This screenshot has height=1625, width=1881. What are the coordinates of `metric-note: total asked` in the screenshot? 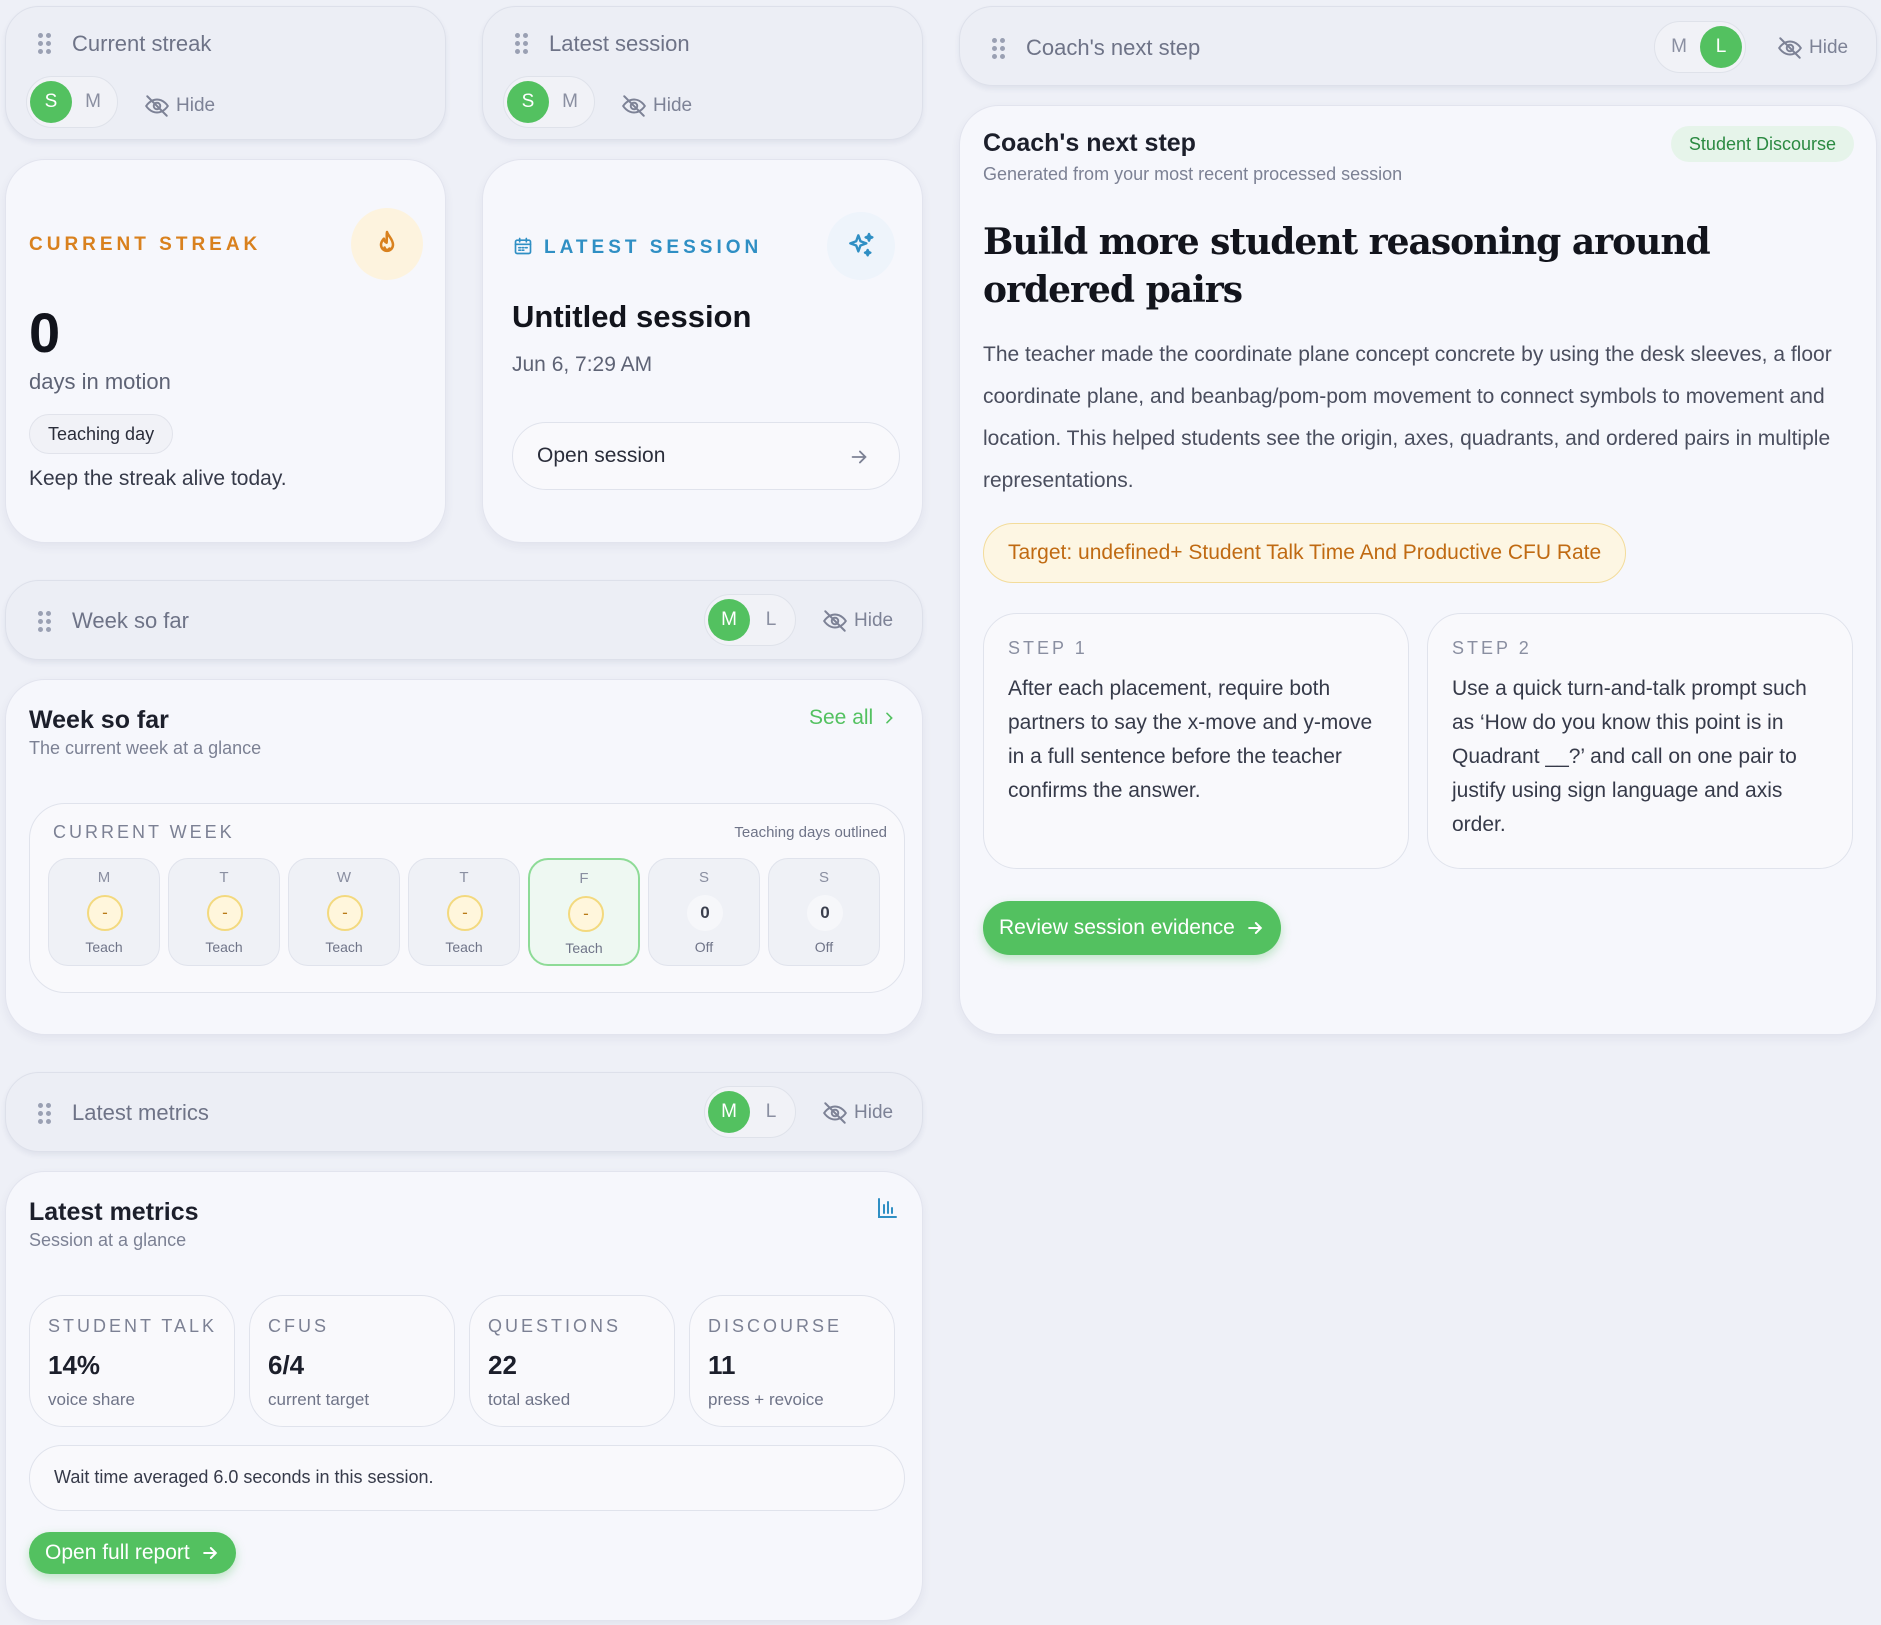 It's located at (529, 1399).